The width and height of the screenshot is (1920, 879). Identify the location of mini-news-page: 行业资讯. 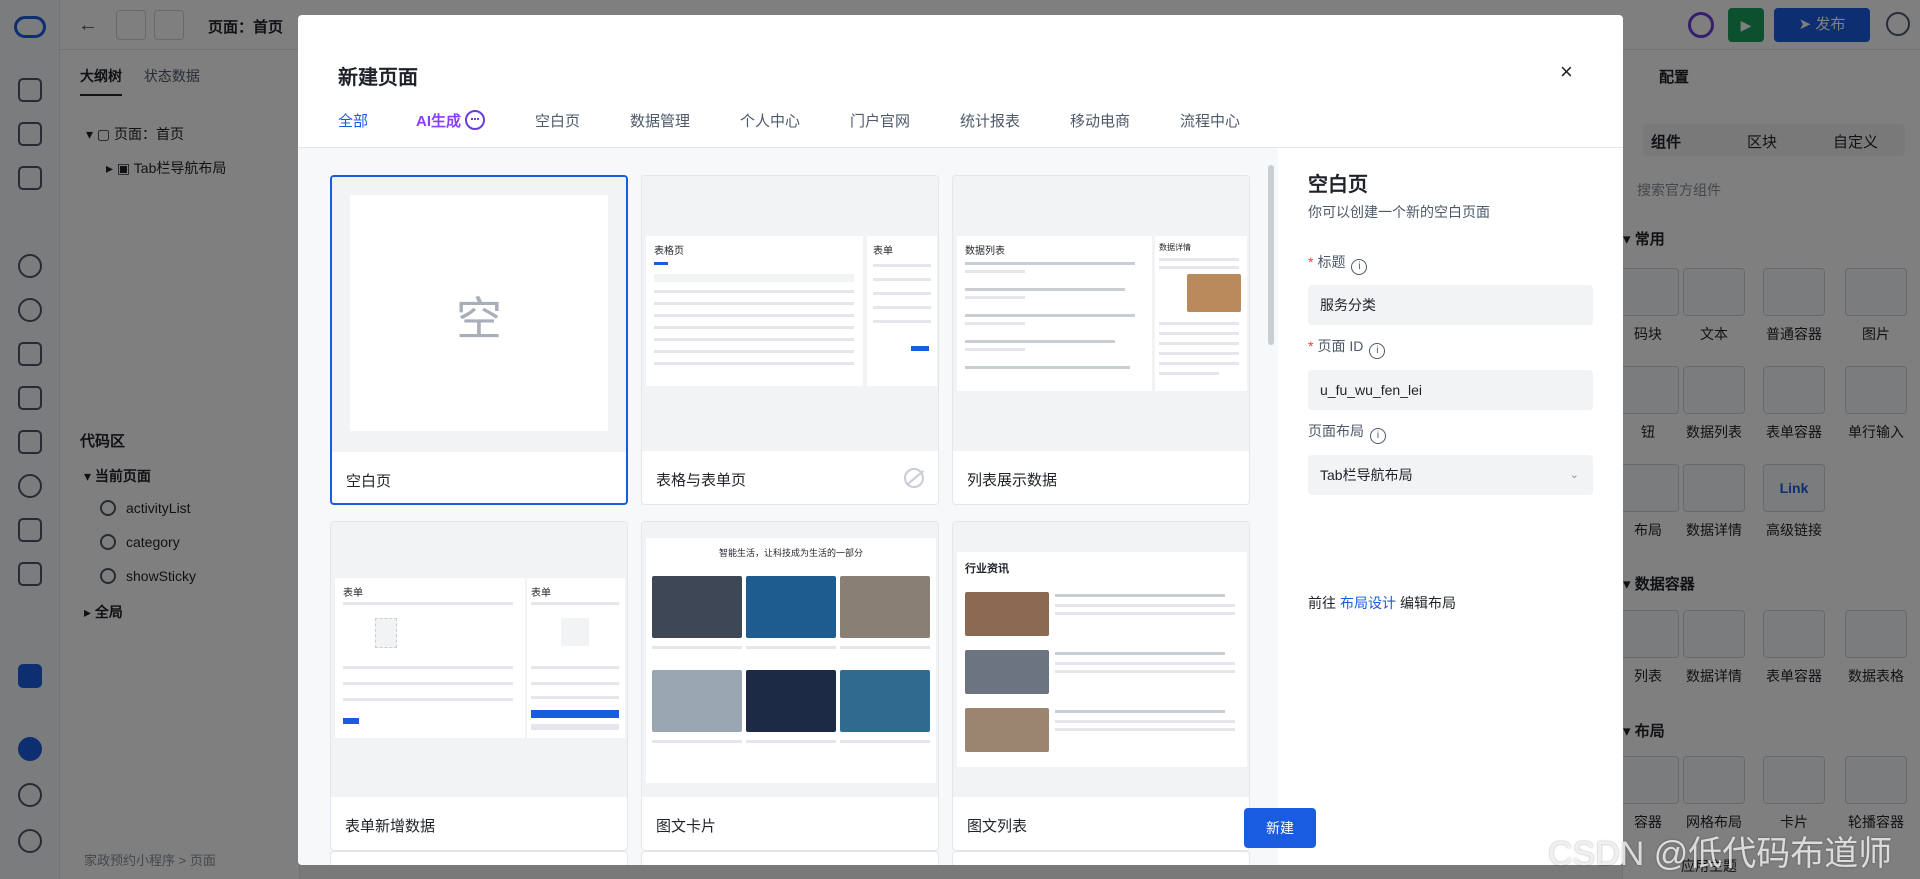
(1102, 659).